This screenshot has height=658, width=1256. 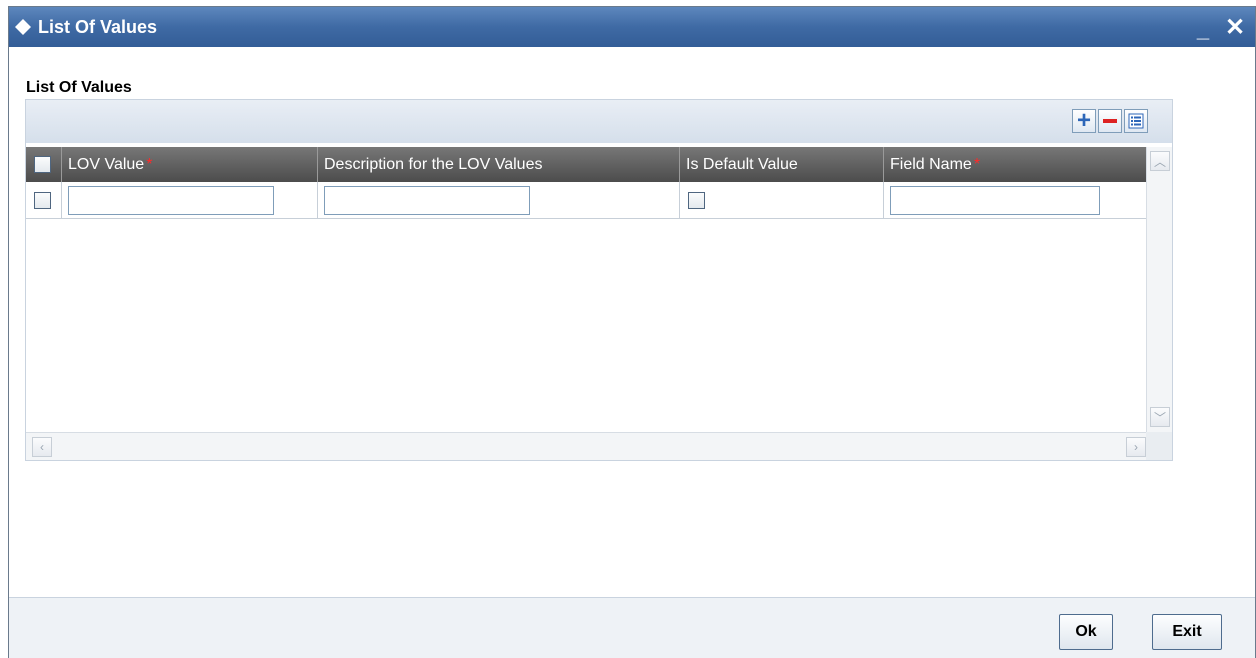 I want to click on minimize-button: _, so click(x=1203, y=27).